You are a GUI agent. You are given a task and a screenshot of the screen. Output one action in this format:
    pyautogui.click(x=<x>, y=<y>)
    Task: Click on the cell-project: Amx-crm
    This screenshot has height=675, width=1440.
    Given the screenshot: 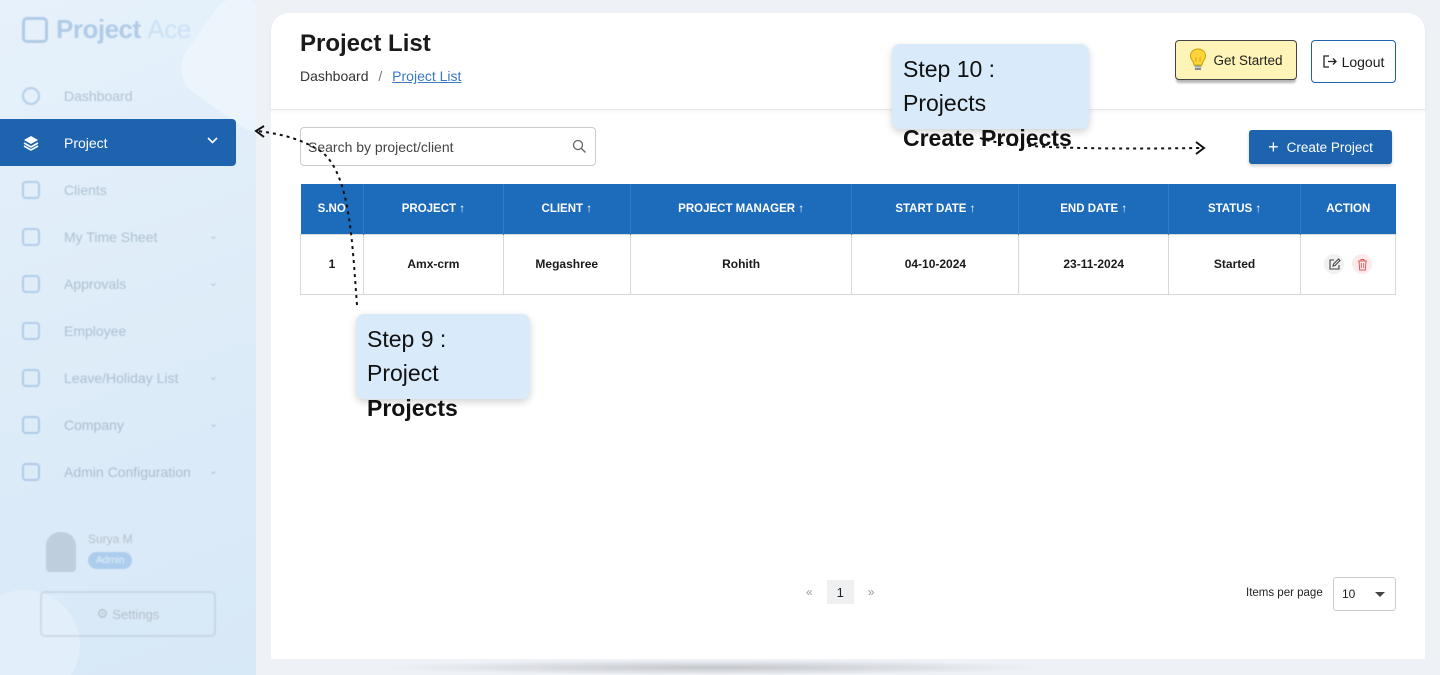 What is the action you would take?
    pyautogui.click(x=433, y=264)
    